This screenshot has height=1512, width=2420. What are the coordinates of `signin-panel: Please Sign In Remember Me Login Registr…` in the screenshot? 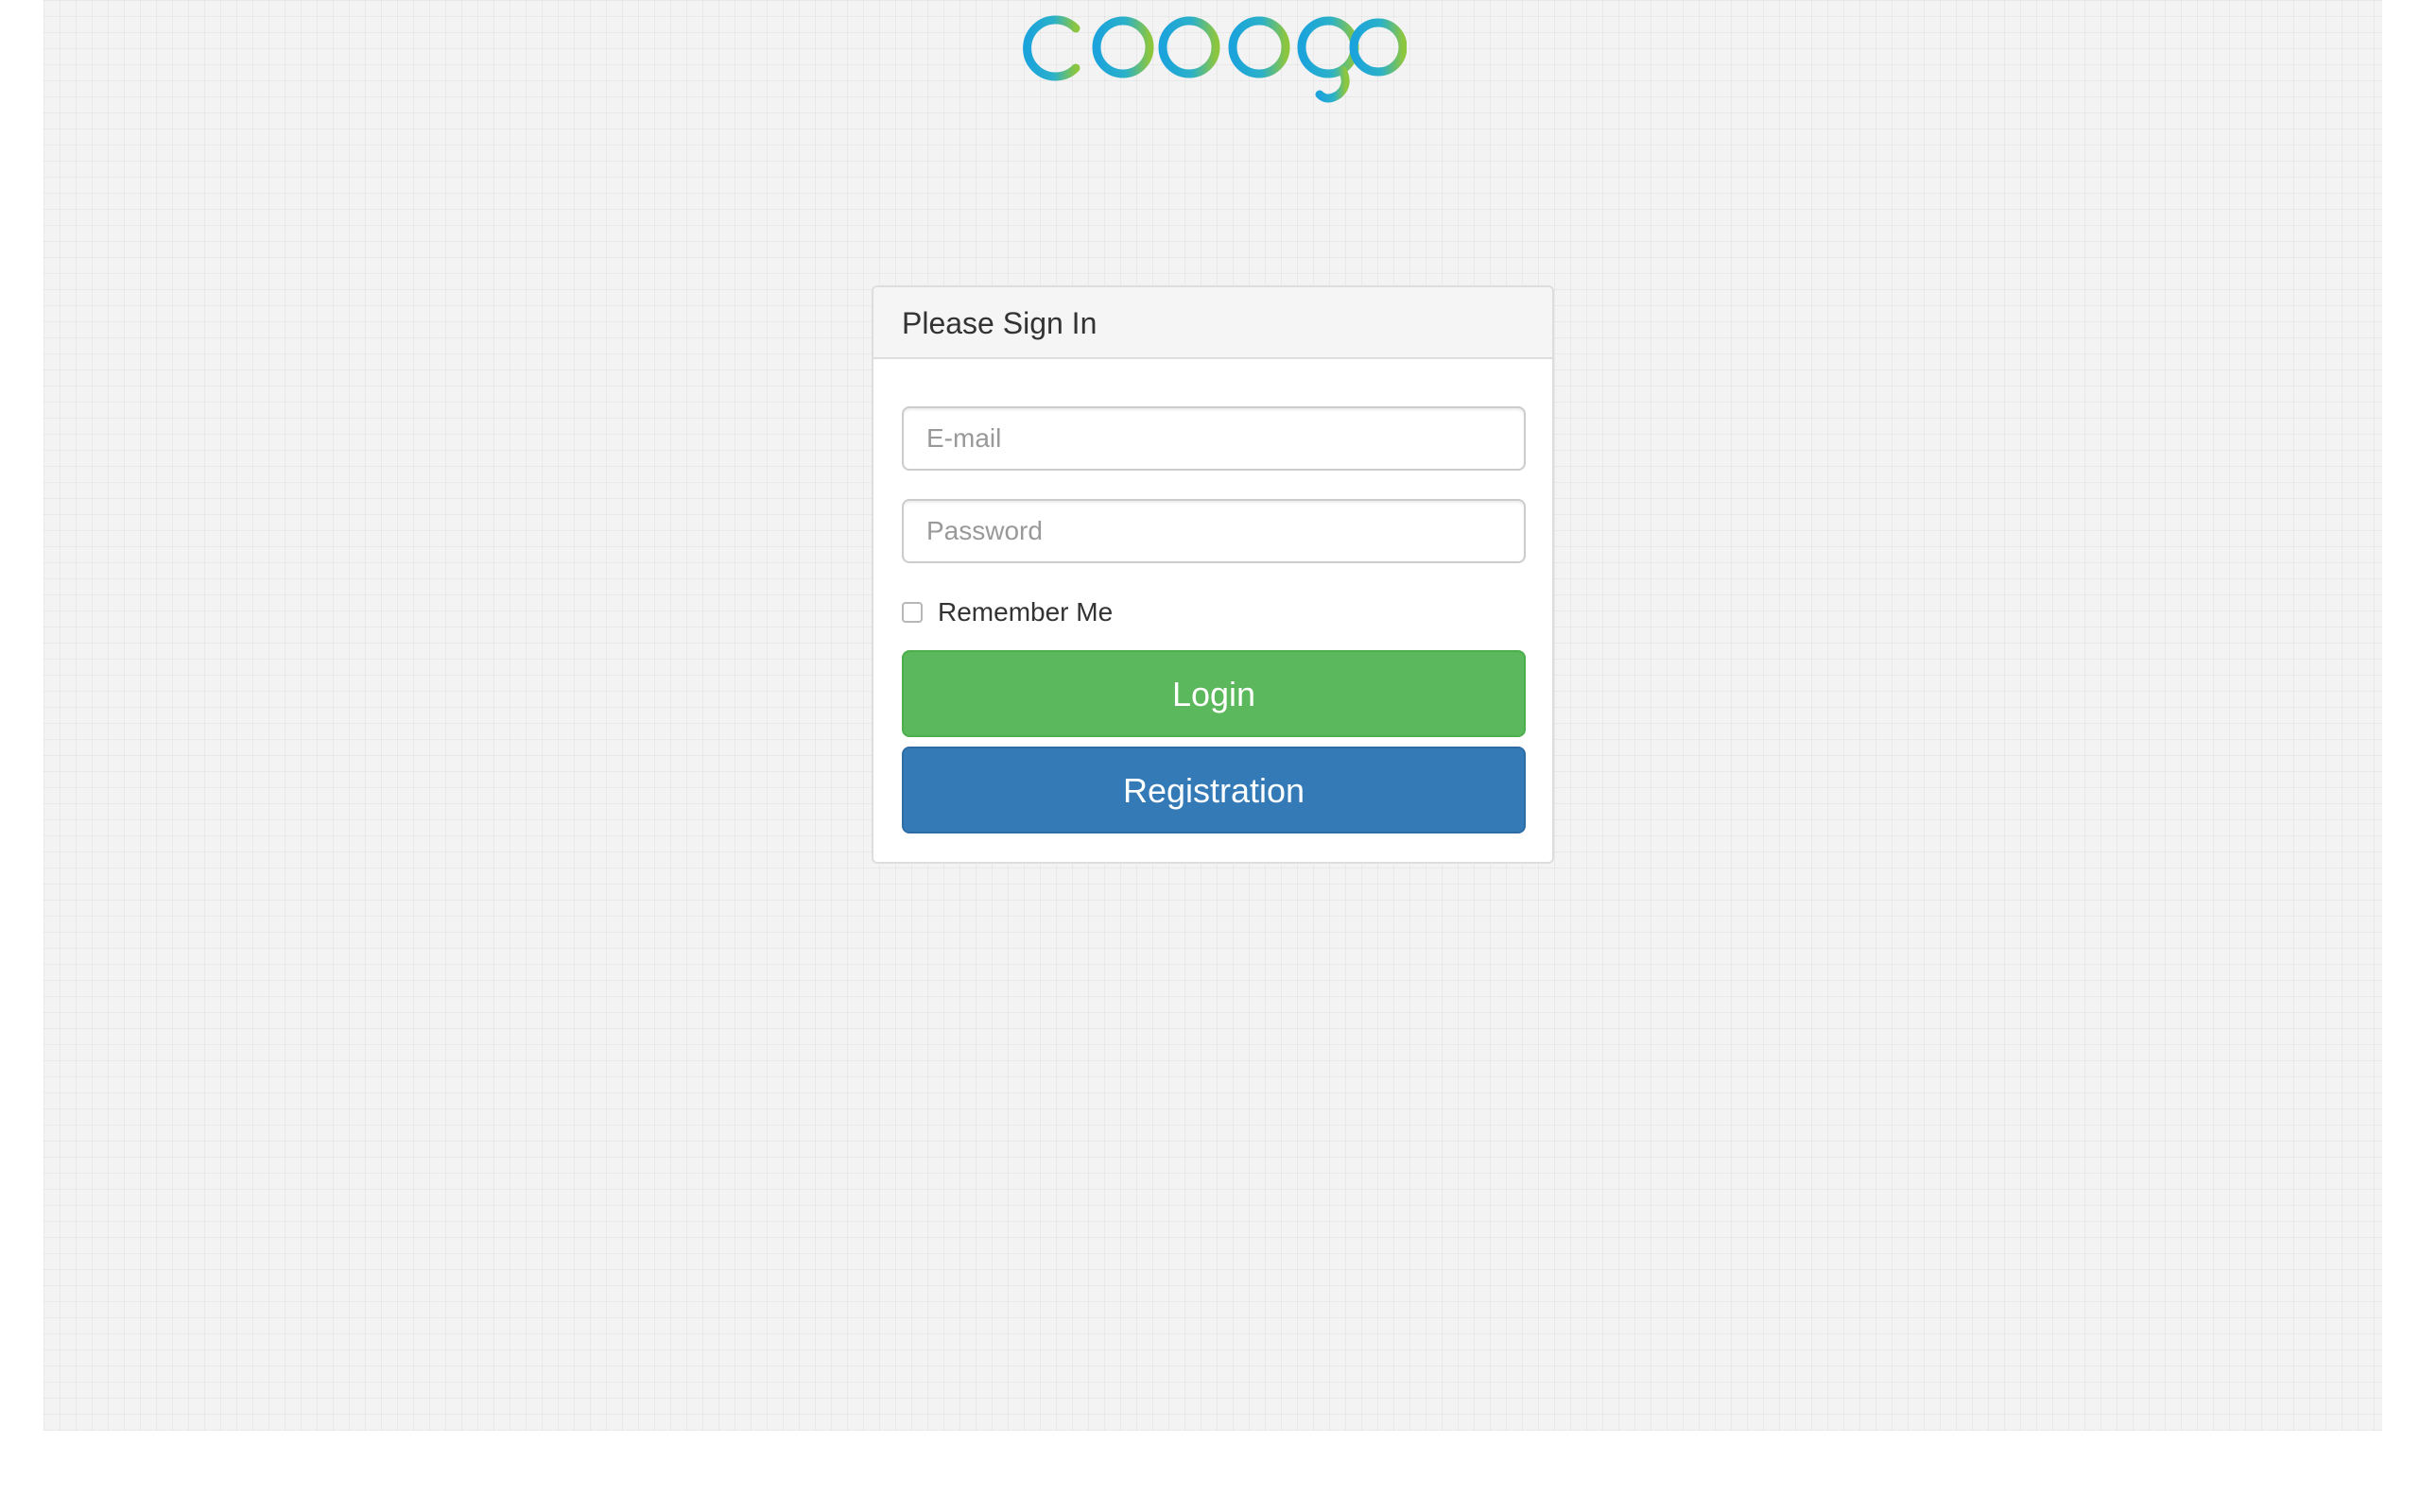 It's located at (1213, 574).